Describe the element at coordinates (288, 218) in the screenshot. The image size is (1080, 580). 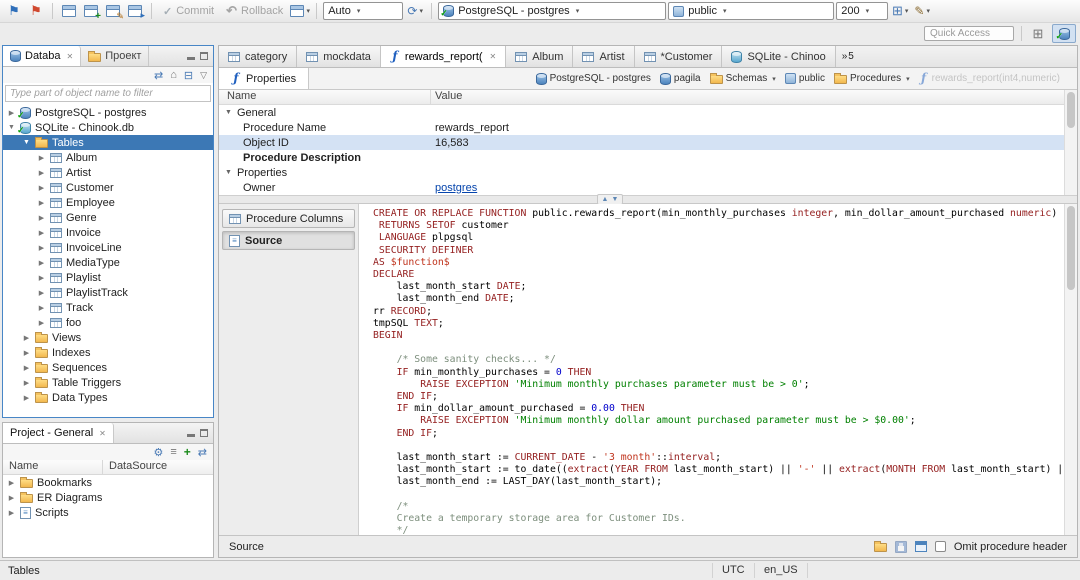
I see `side-tab-procedure-columns: Procedure Columns` at that location.